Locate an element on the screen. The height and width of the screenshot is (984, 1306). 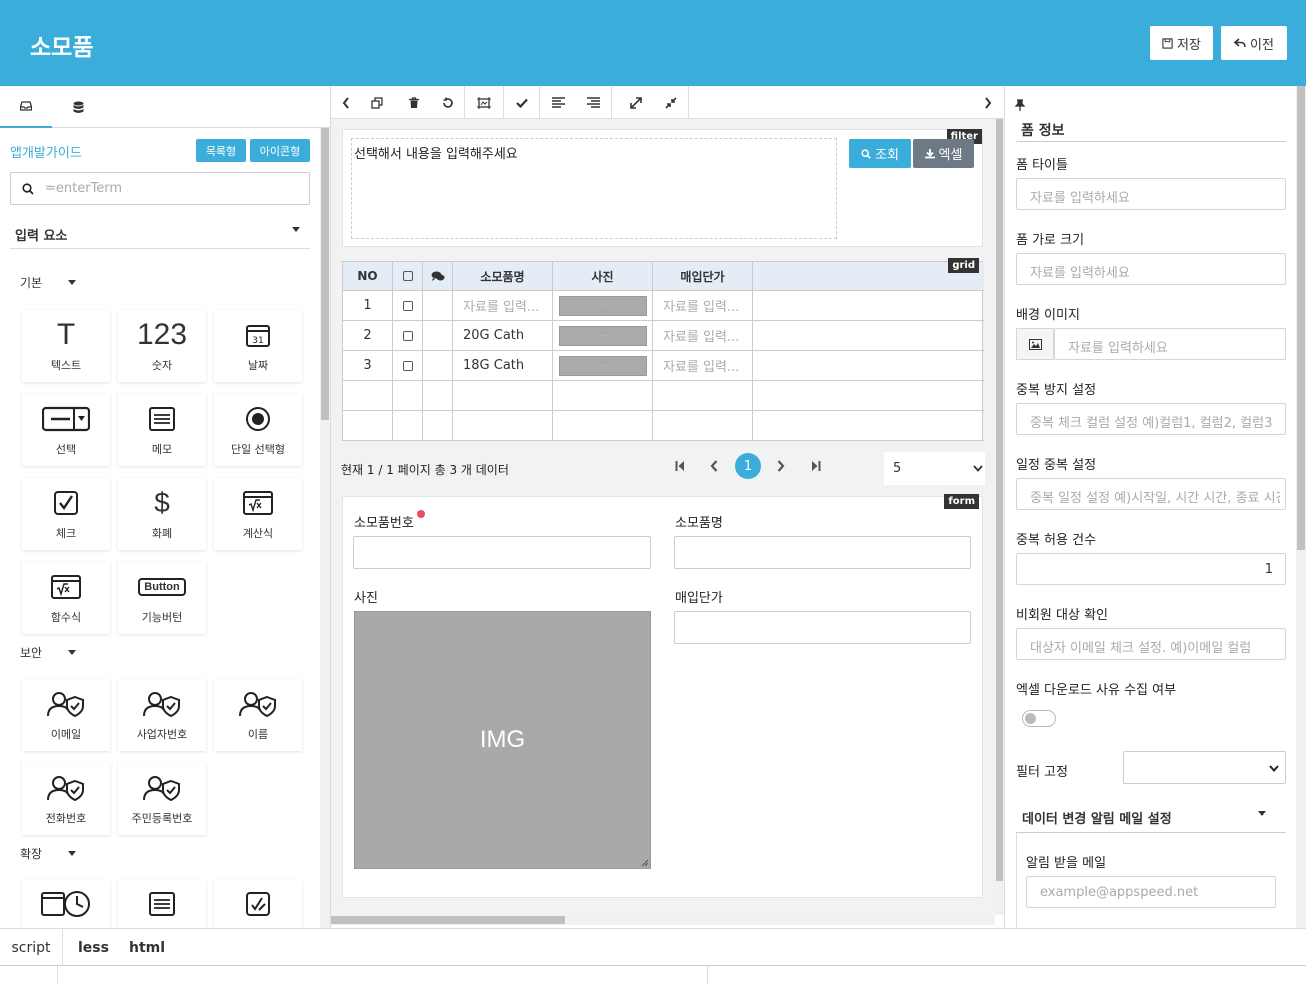
component-search-input: =enterTerm is located at coordinates (160, 188).